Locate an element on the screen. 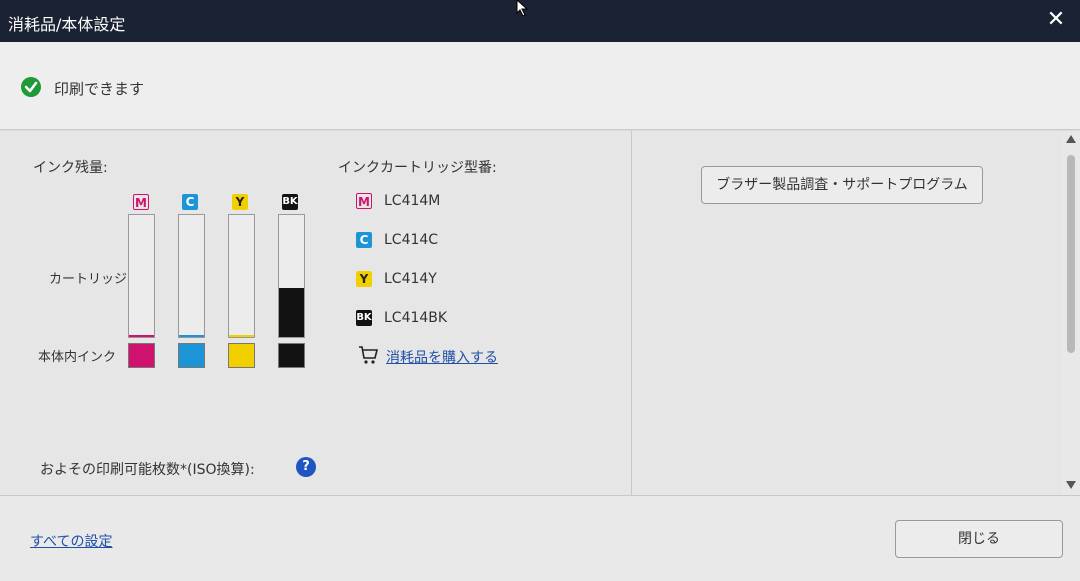 This screenshot has height=581, width=1080. cartridge-level-bk is located at coordinates (291, 276).